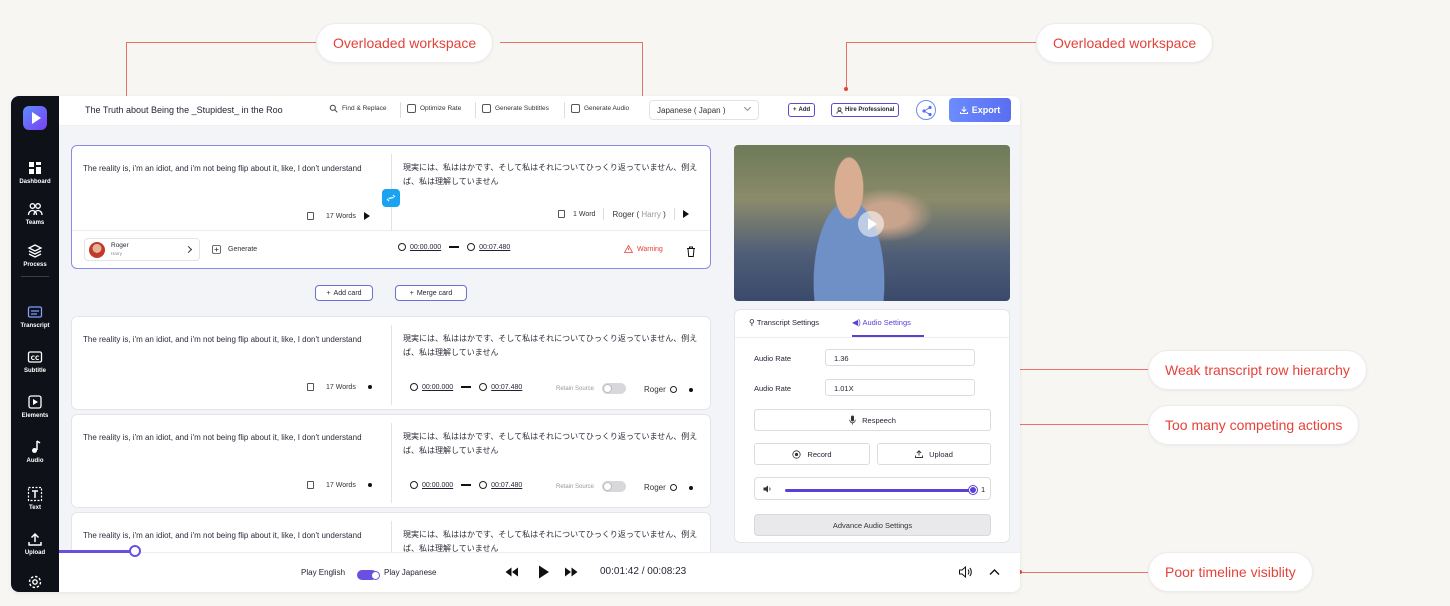 The image size is (1450, 606). What do you see at coordinates (900, 387) in the screenshot?
I see `audio-rate-multiplier-input: 1.01X` at bounding box center [900, 387].